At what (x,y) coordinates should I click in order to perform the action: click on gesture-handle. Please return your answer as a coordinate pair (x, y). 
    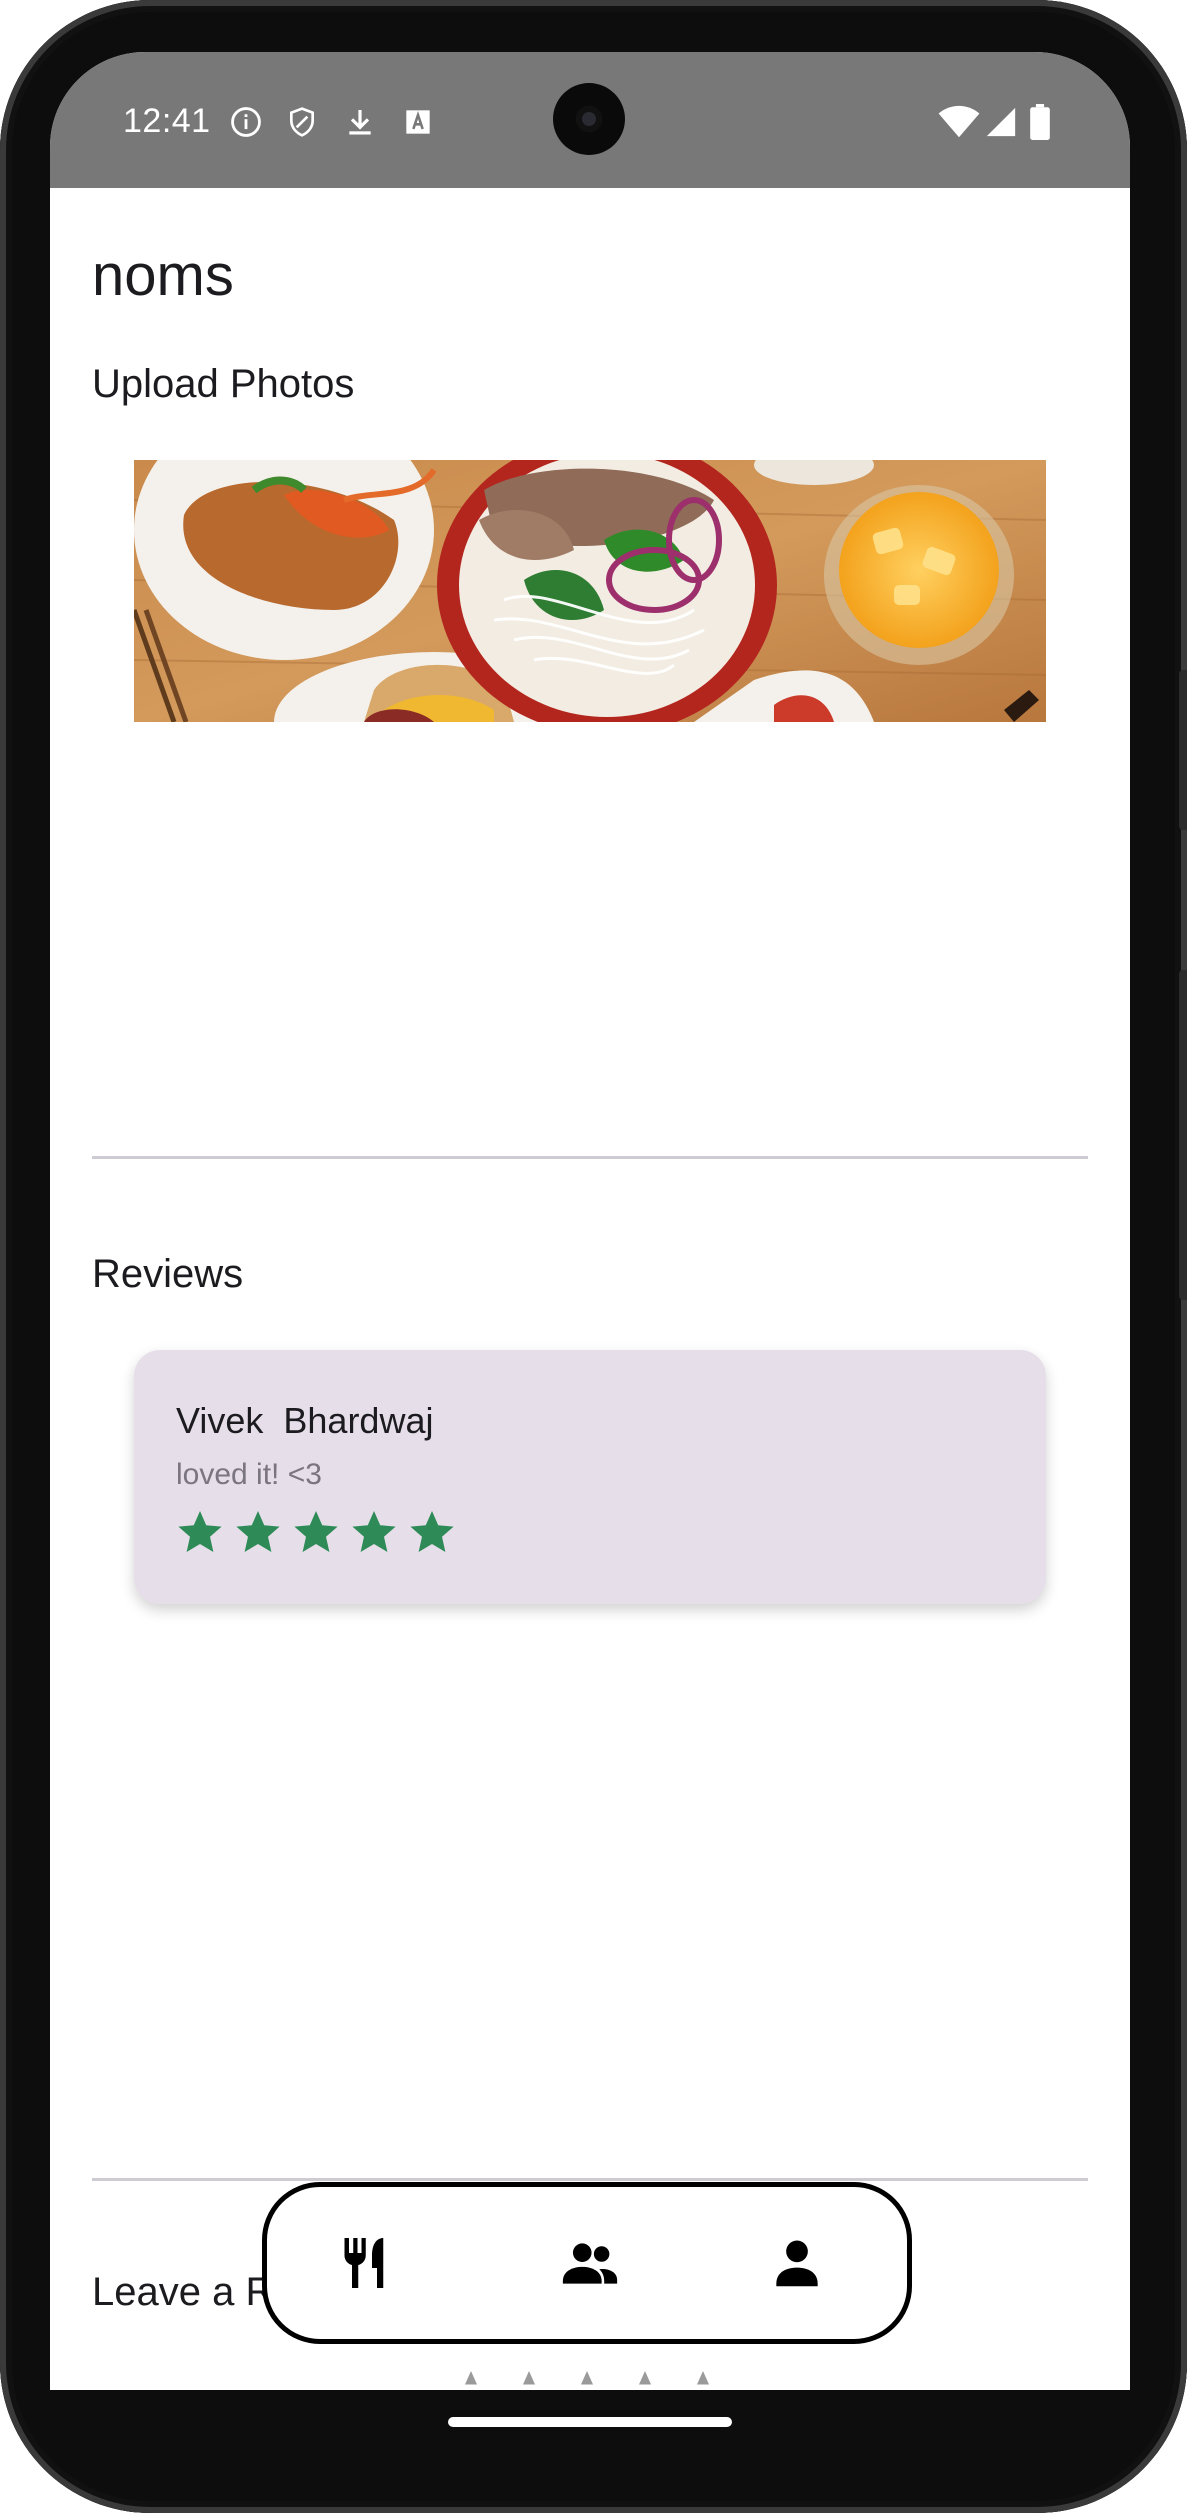
    Looking at the image, I should click on (590, 2422).